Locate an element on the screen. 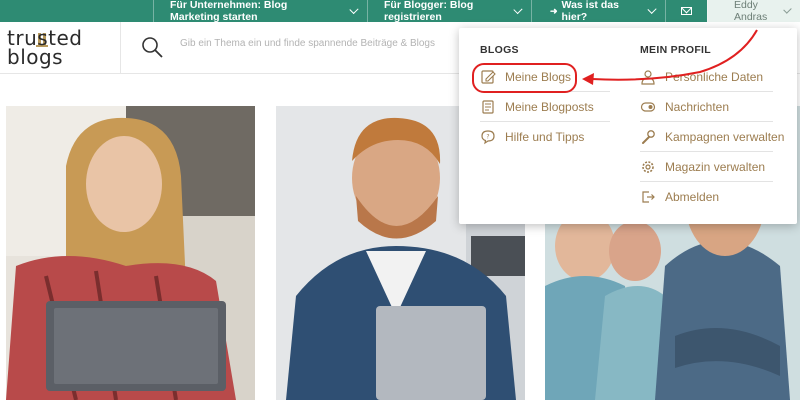  menu-item-manage-campaigns: Kampagnen verwalten is located at coordinates (712, 137).